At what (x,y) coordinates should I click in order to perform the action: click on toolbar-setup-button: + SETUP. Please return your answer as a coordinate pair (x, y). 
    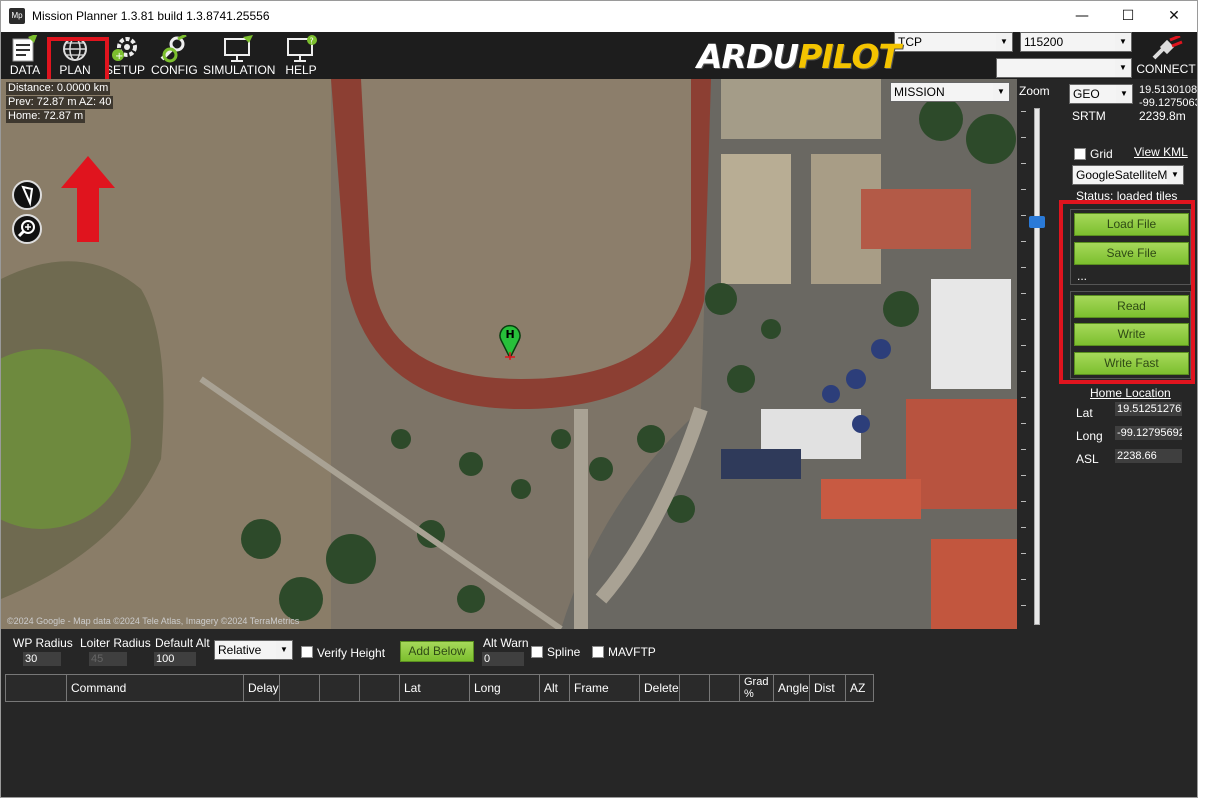
    Looking at the image, I should click on (125, 55).